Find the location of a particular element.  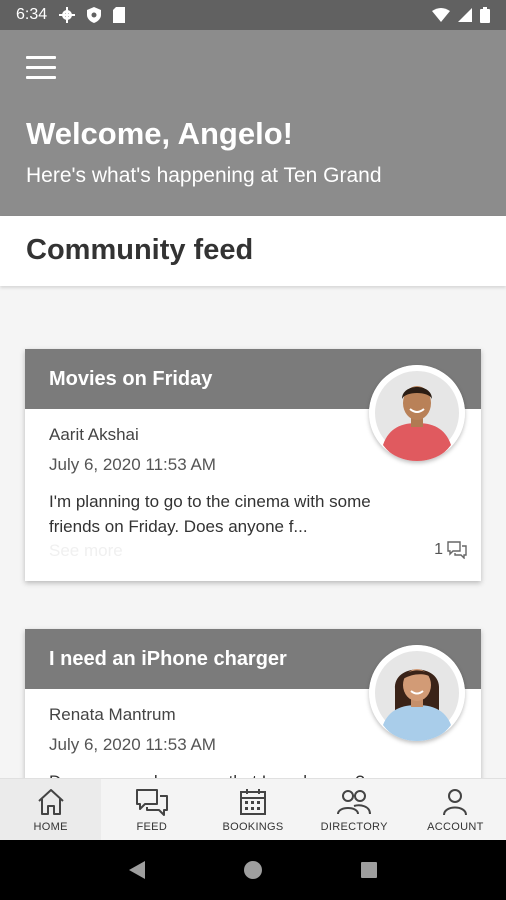

recents-icon is located at coordinates (369, 870).